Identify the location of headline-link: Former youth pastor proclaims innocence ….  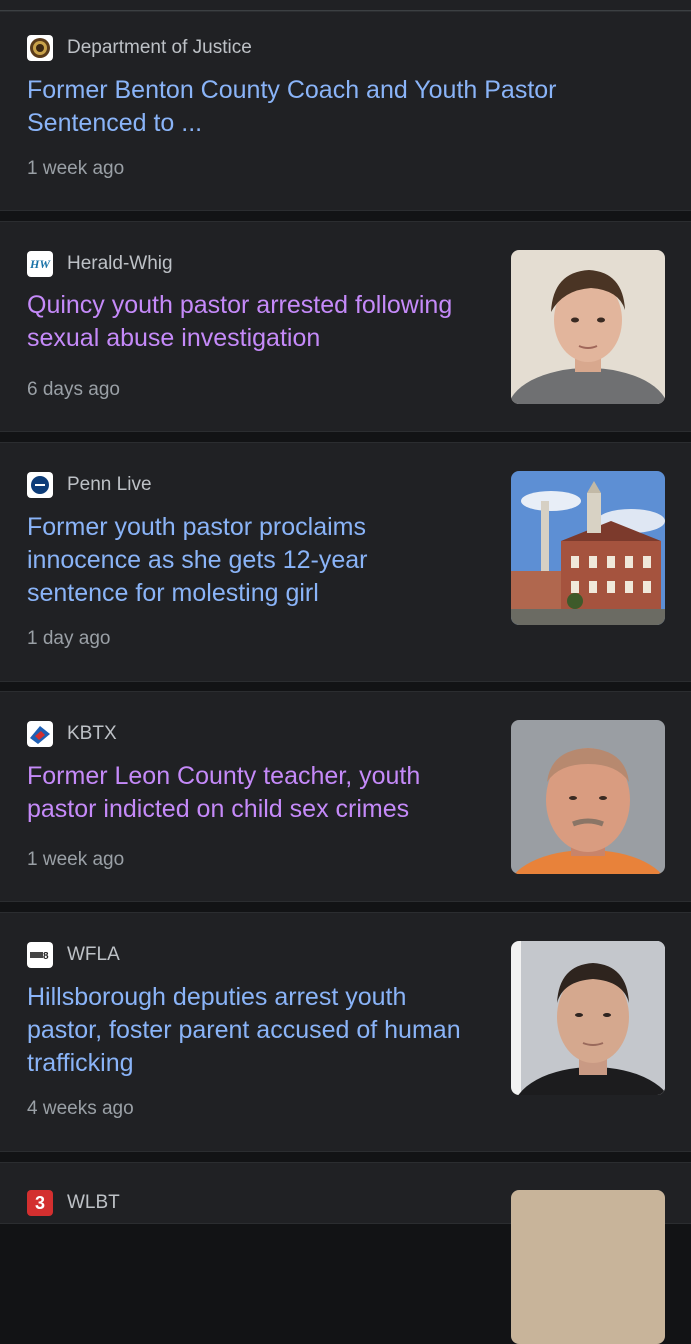
(247, 560).